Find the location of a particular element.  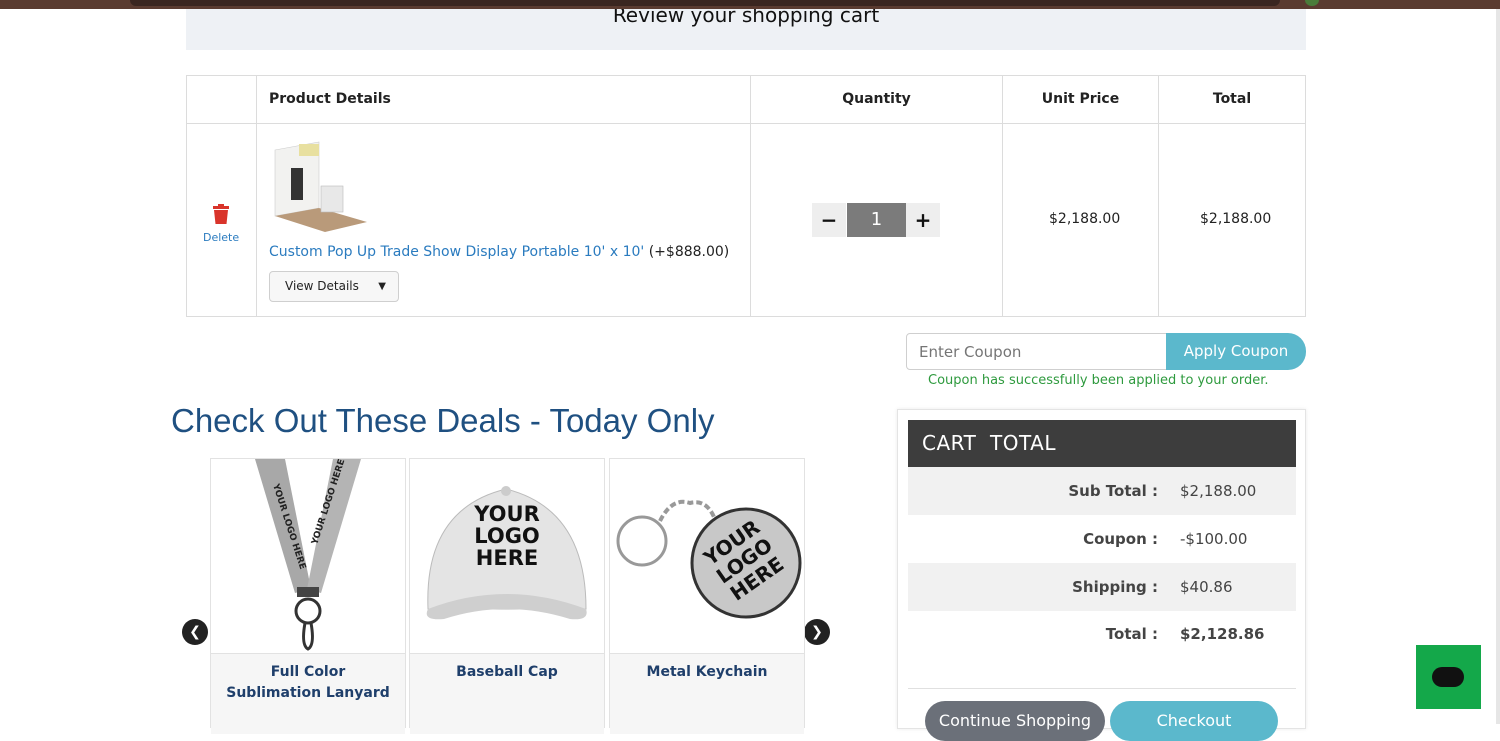

subtotal-label: Sub Total : is located at coordinates (1113, 491).